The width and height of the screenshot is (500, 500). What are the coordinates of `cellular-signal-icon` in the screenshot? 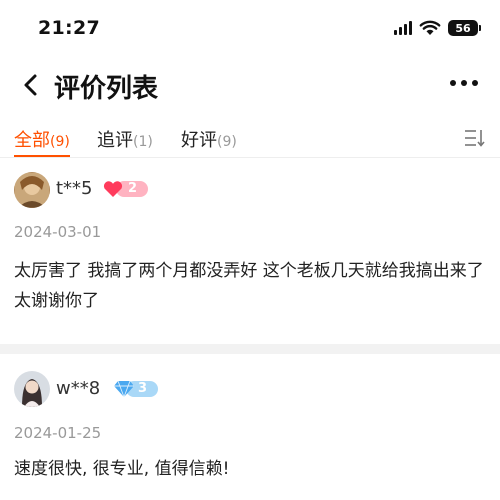 It's located at (403, 28).